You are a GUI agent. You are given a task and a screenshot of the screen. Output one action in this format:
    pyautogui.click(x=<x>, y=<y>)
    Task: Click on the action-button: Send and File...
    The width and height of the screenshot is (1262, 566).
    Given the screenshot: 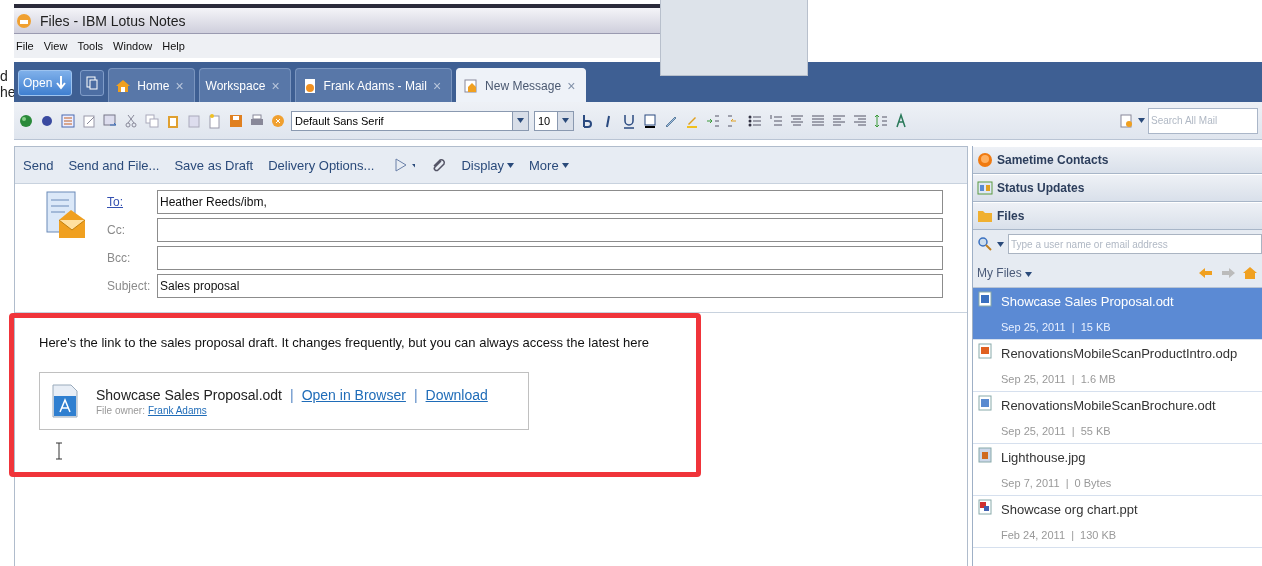 What is the action you would take?
    pyautogui.click(x=114, y=165)
    